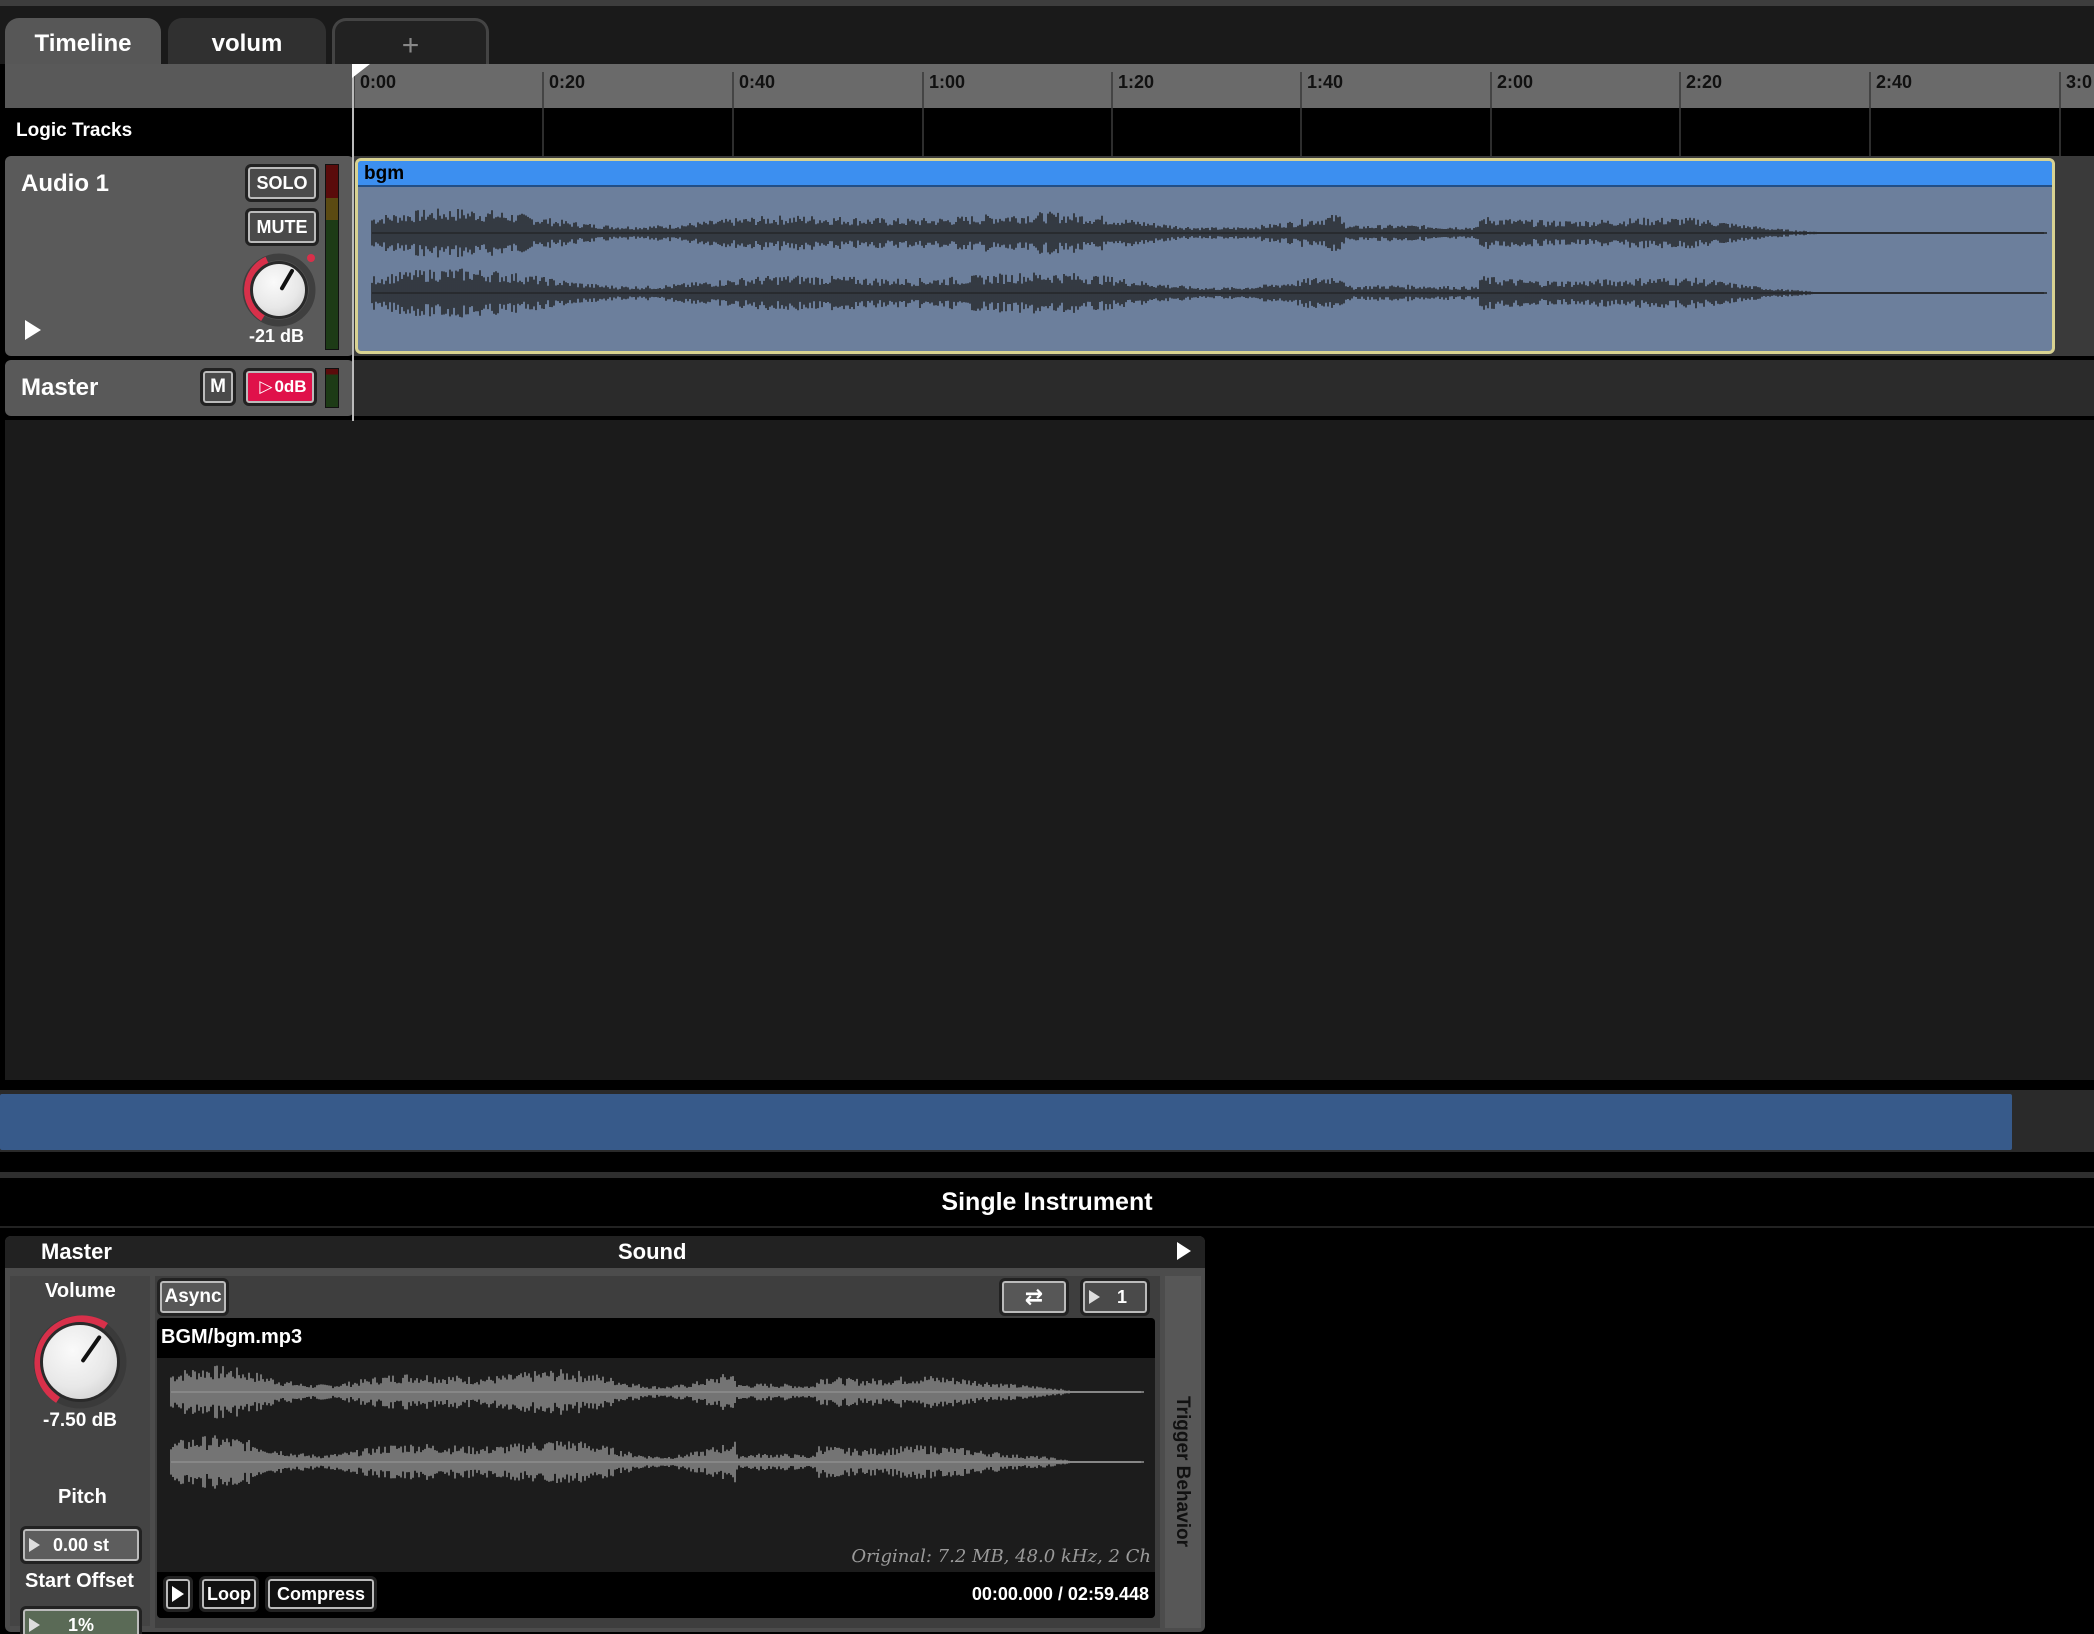 This screenshot has height=1634, width=2094. What do you see at coordinates (290, 386) in the screenshot?
I see `master-volume-value: 0dB` at bounding box center [290, 386].